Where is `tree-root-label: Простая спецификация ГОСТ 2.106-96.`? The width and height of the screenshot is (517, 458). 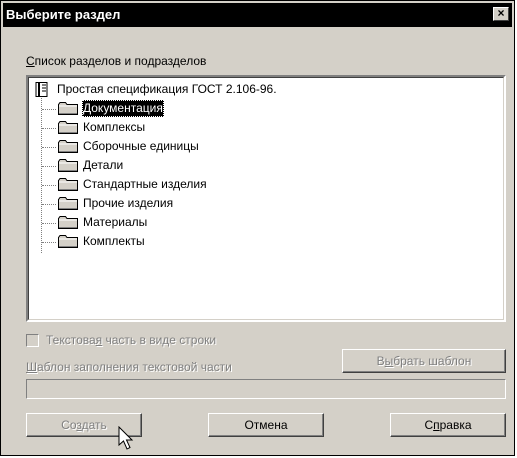
tree-root-label: Простая спецификация ГОСТ 2.106-96. is located at coordinates (167, 89).